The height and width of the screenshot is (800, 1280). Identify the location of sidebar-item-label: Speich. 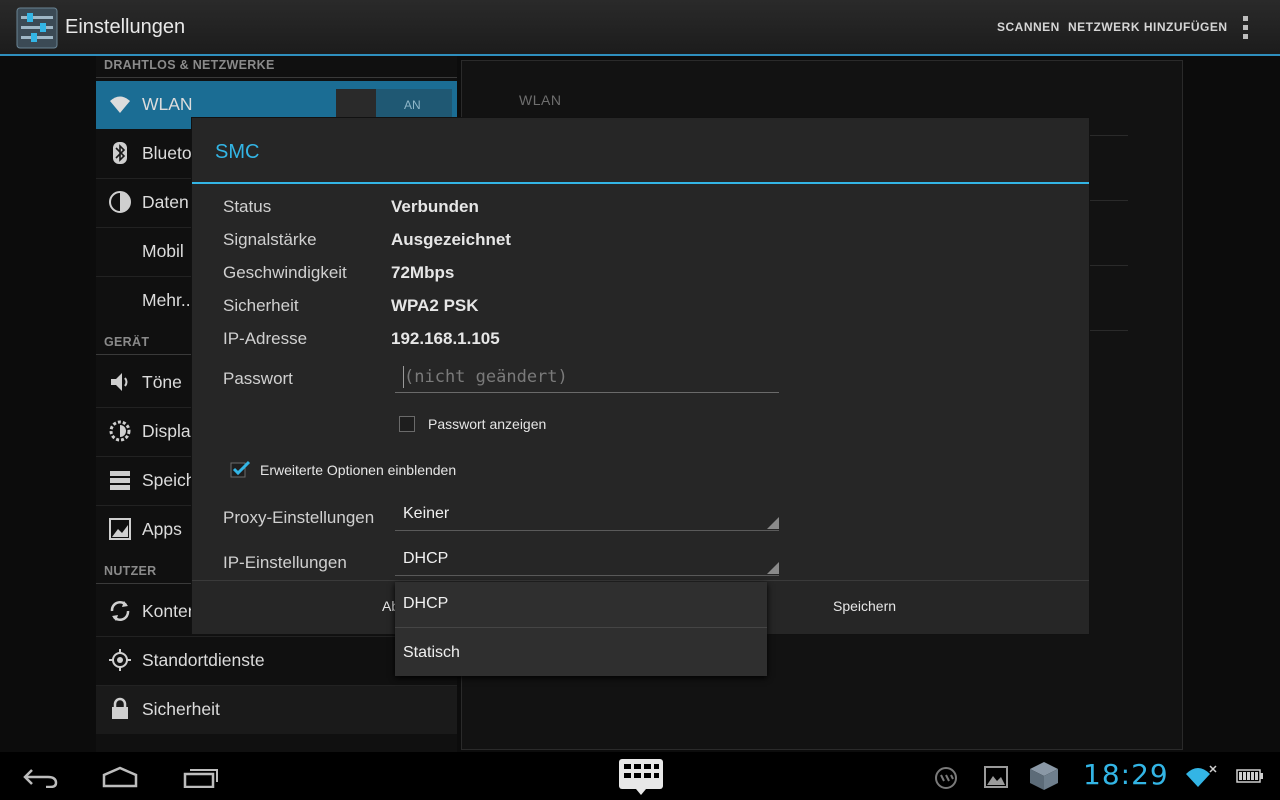
(169, 480).